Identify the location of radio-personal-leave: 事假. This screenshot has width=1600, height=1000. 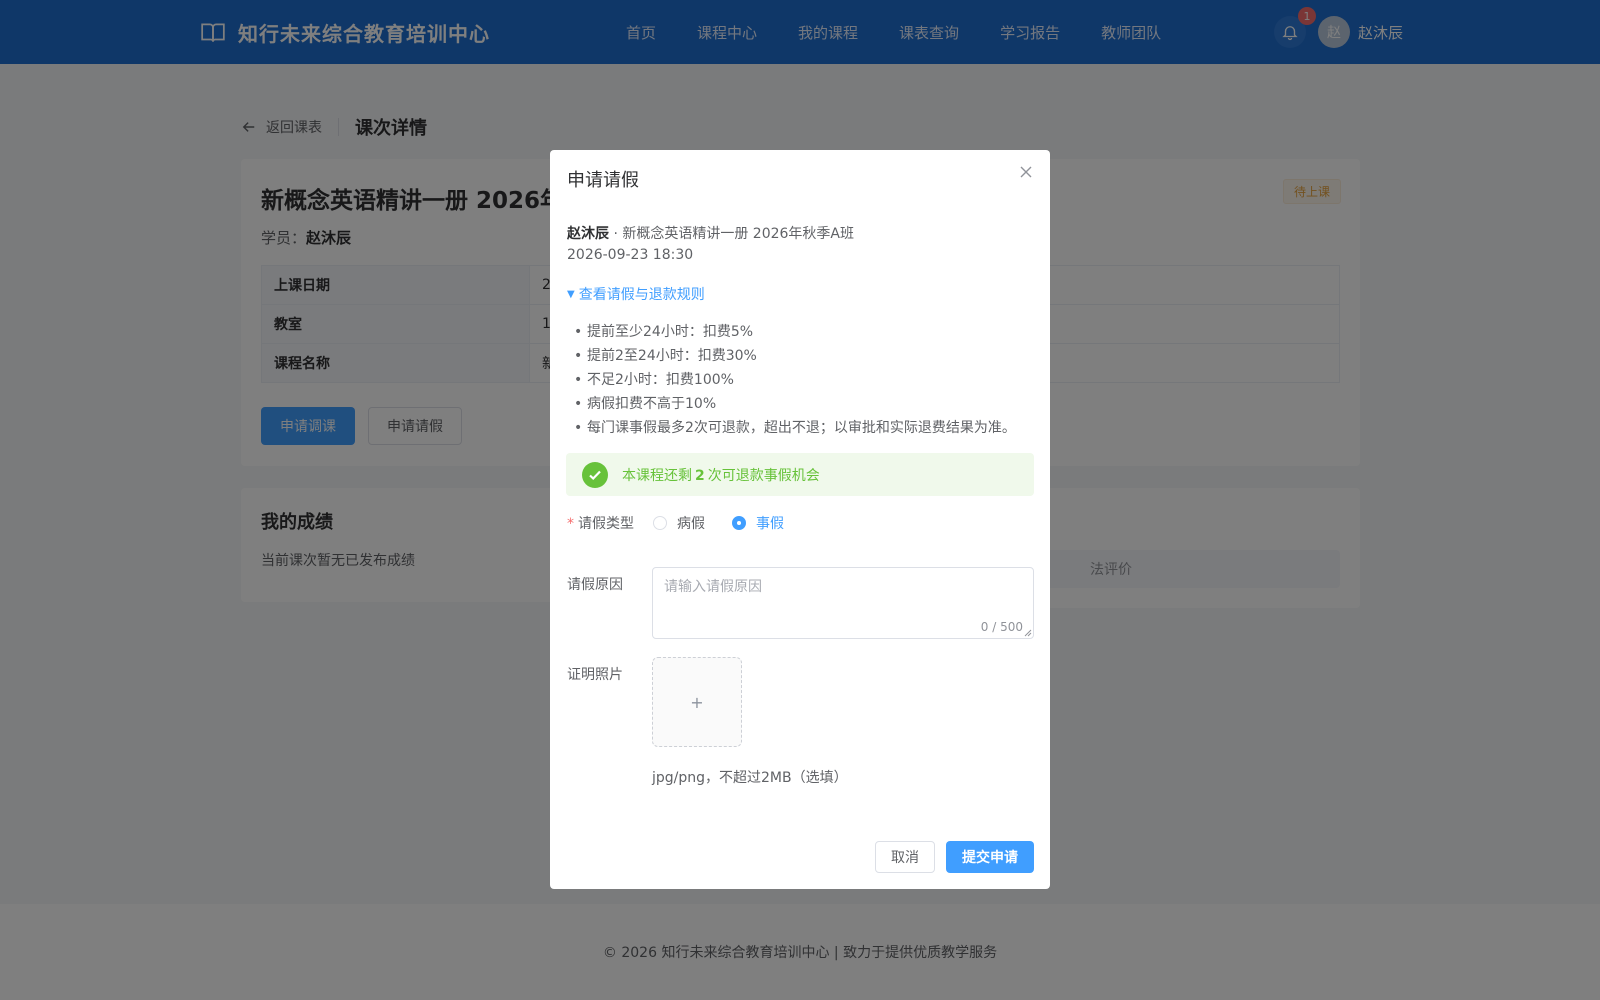
(758, 523).